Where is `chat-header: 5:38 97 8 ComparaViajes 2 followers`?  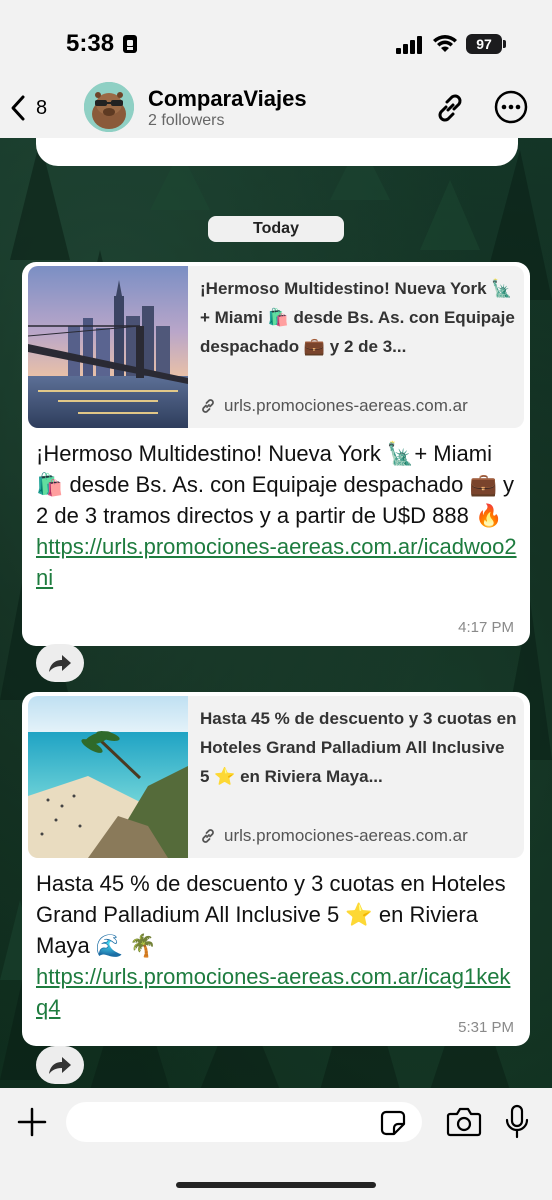
chat-header: 5:38 97 8 ComparaViajes 2 followers is located at coordinates (276, 69).